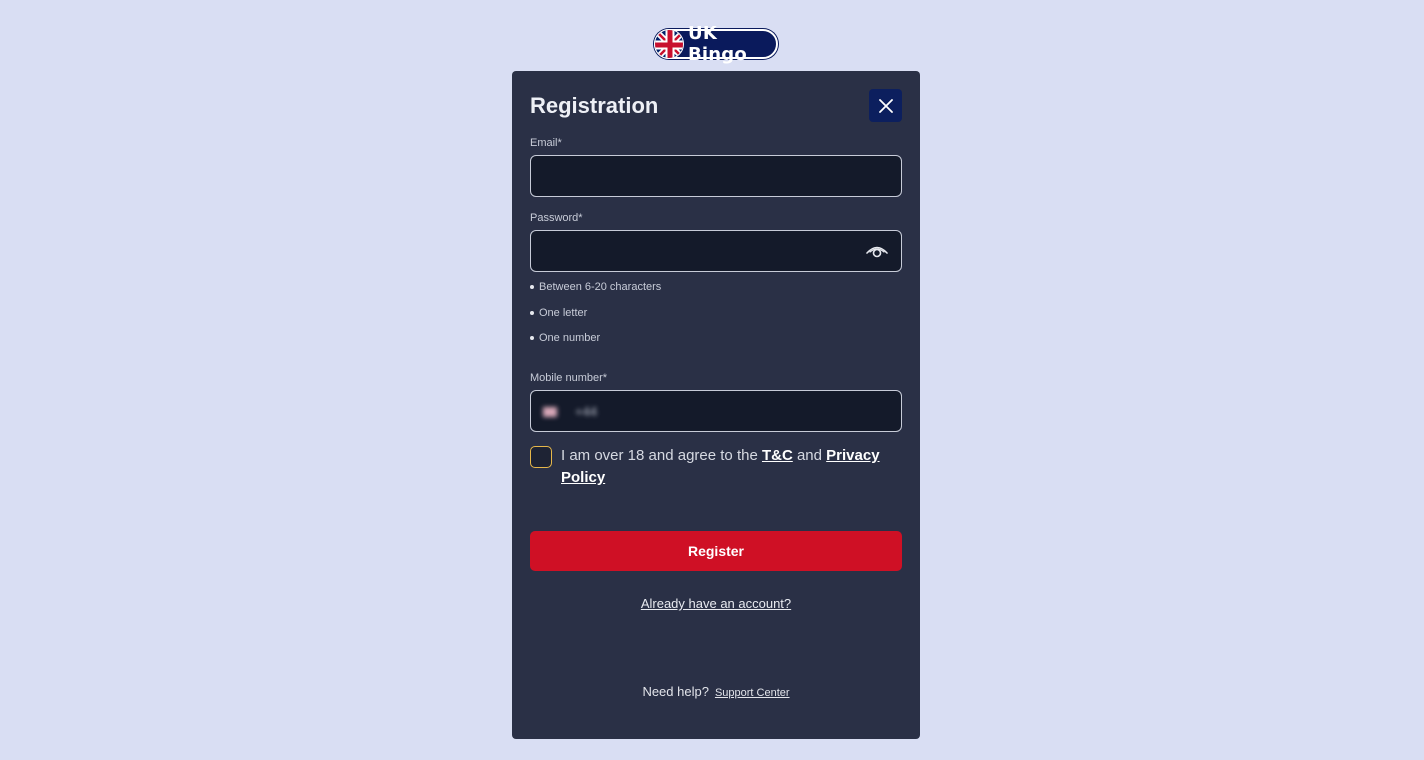 The image size is (1424, 760). I want to click on password-label: Password*, so click(556, 218).